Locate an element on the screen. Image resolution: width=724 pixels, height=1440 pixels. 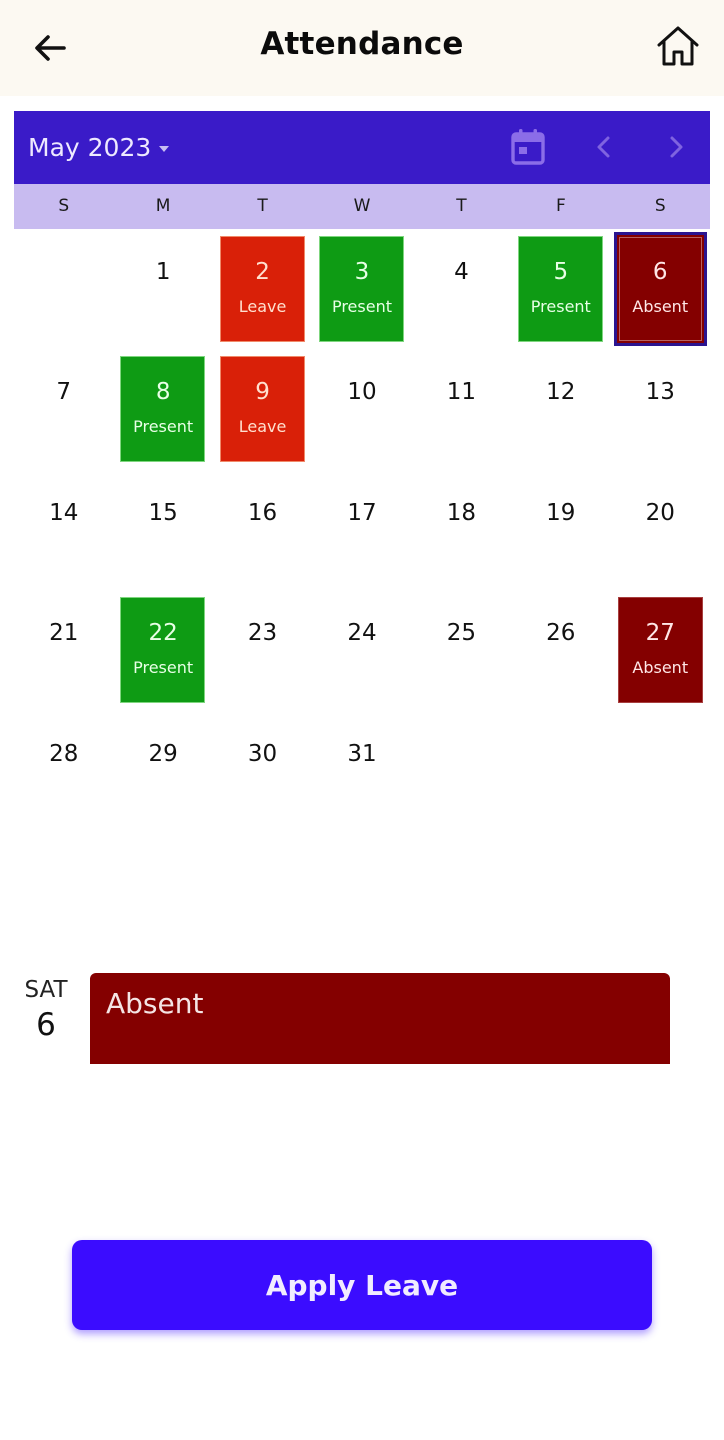
weekday-row: S M T W T F S is located at coordinates (362, 206).